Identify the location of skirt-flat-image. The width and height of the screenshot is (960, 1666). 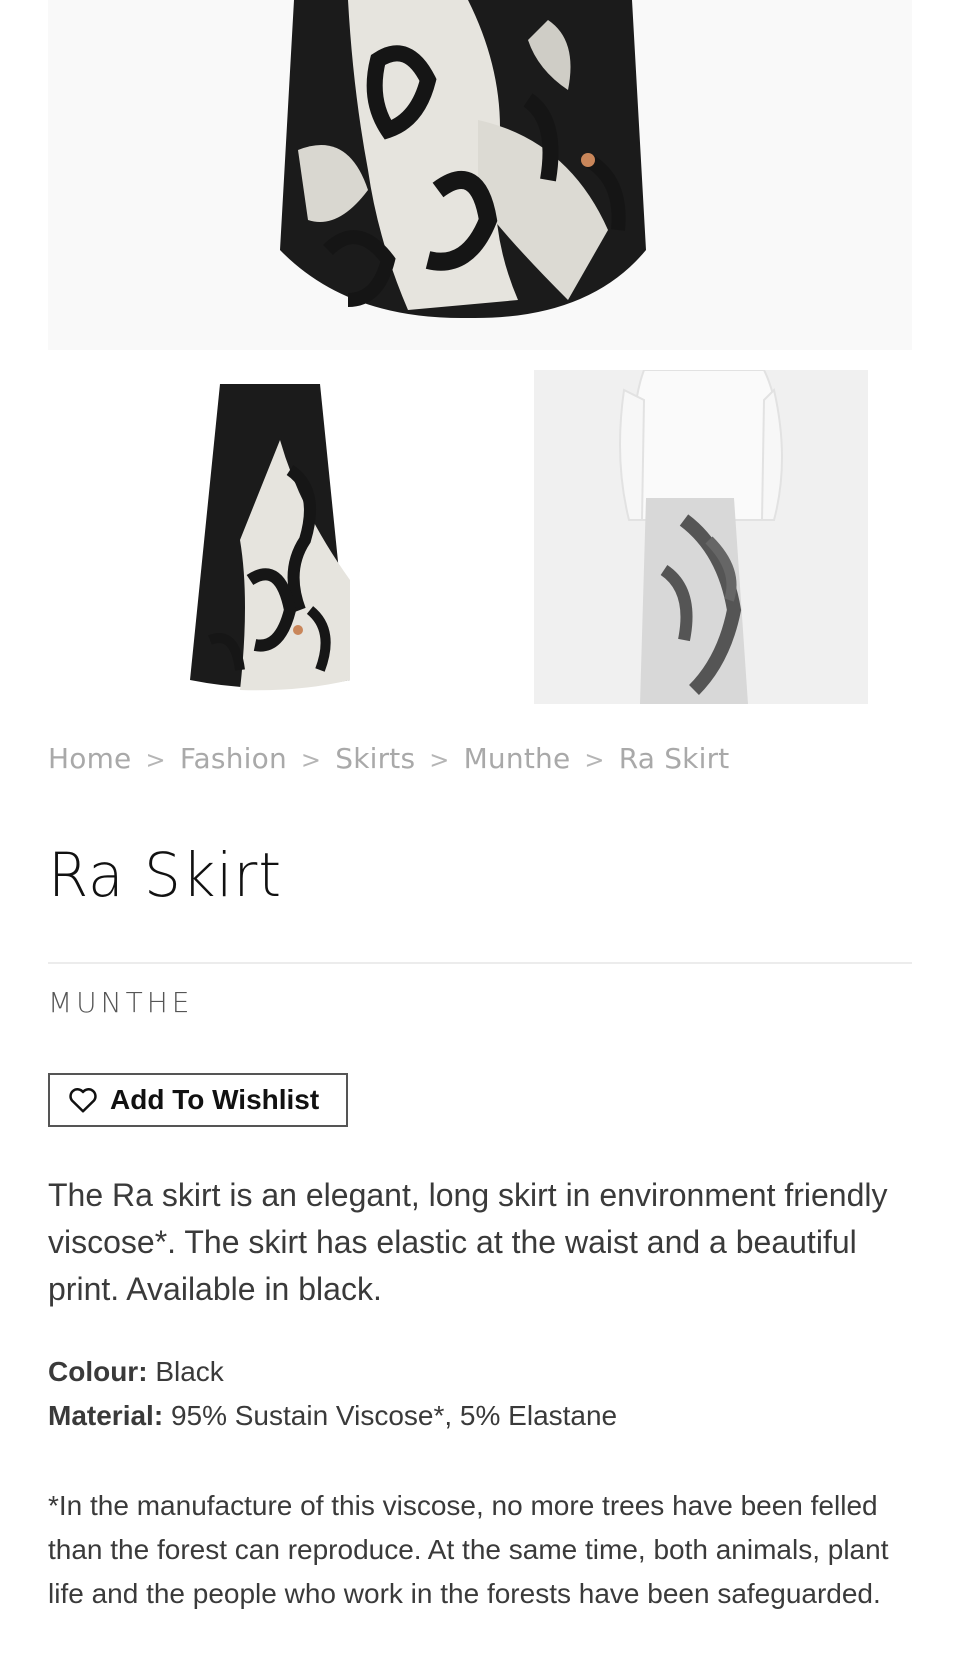
(270, 537).